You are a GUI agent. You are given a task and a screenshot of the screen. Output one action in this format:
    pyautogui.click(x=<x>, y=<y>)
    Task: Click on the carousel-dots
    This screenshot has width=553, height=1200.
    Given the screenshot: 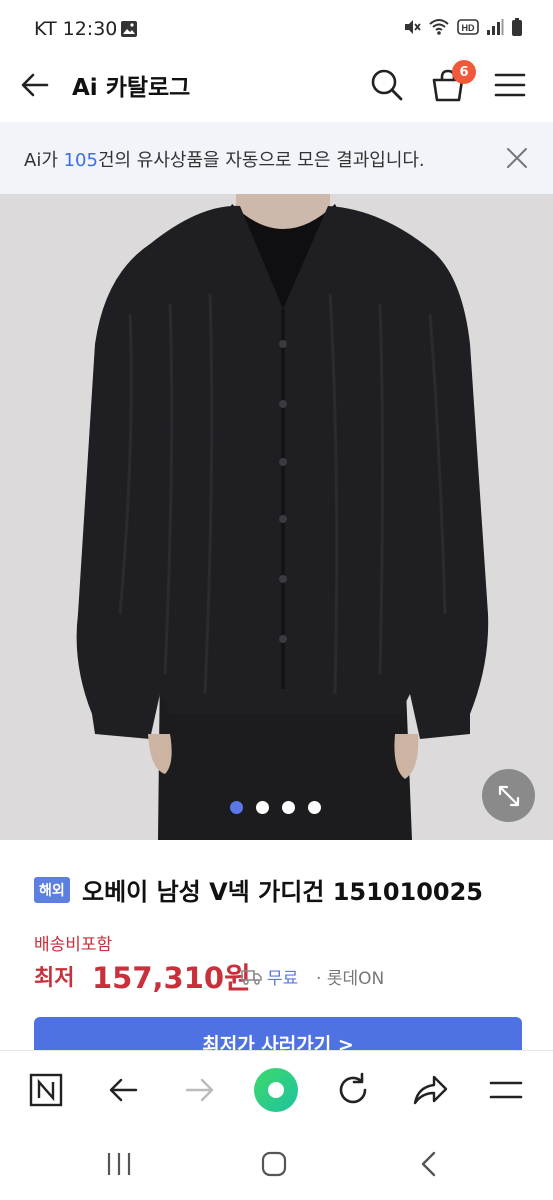 What is the action you would take?
    pyautogui.click(x=275, y=807)
    